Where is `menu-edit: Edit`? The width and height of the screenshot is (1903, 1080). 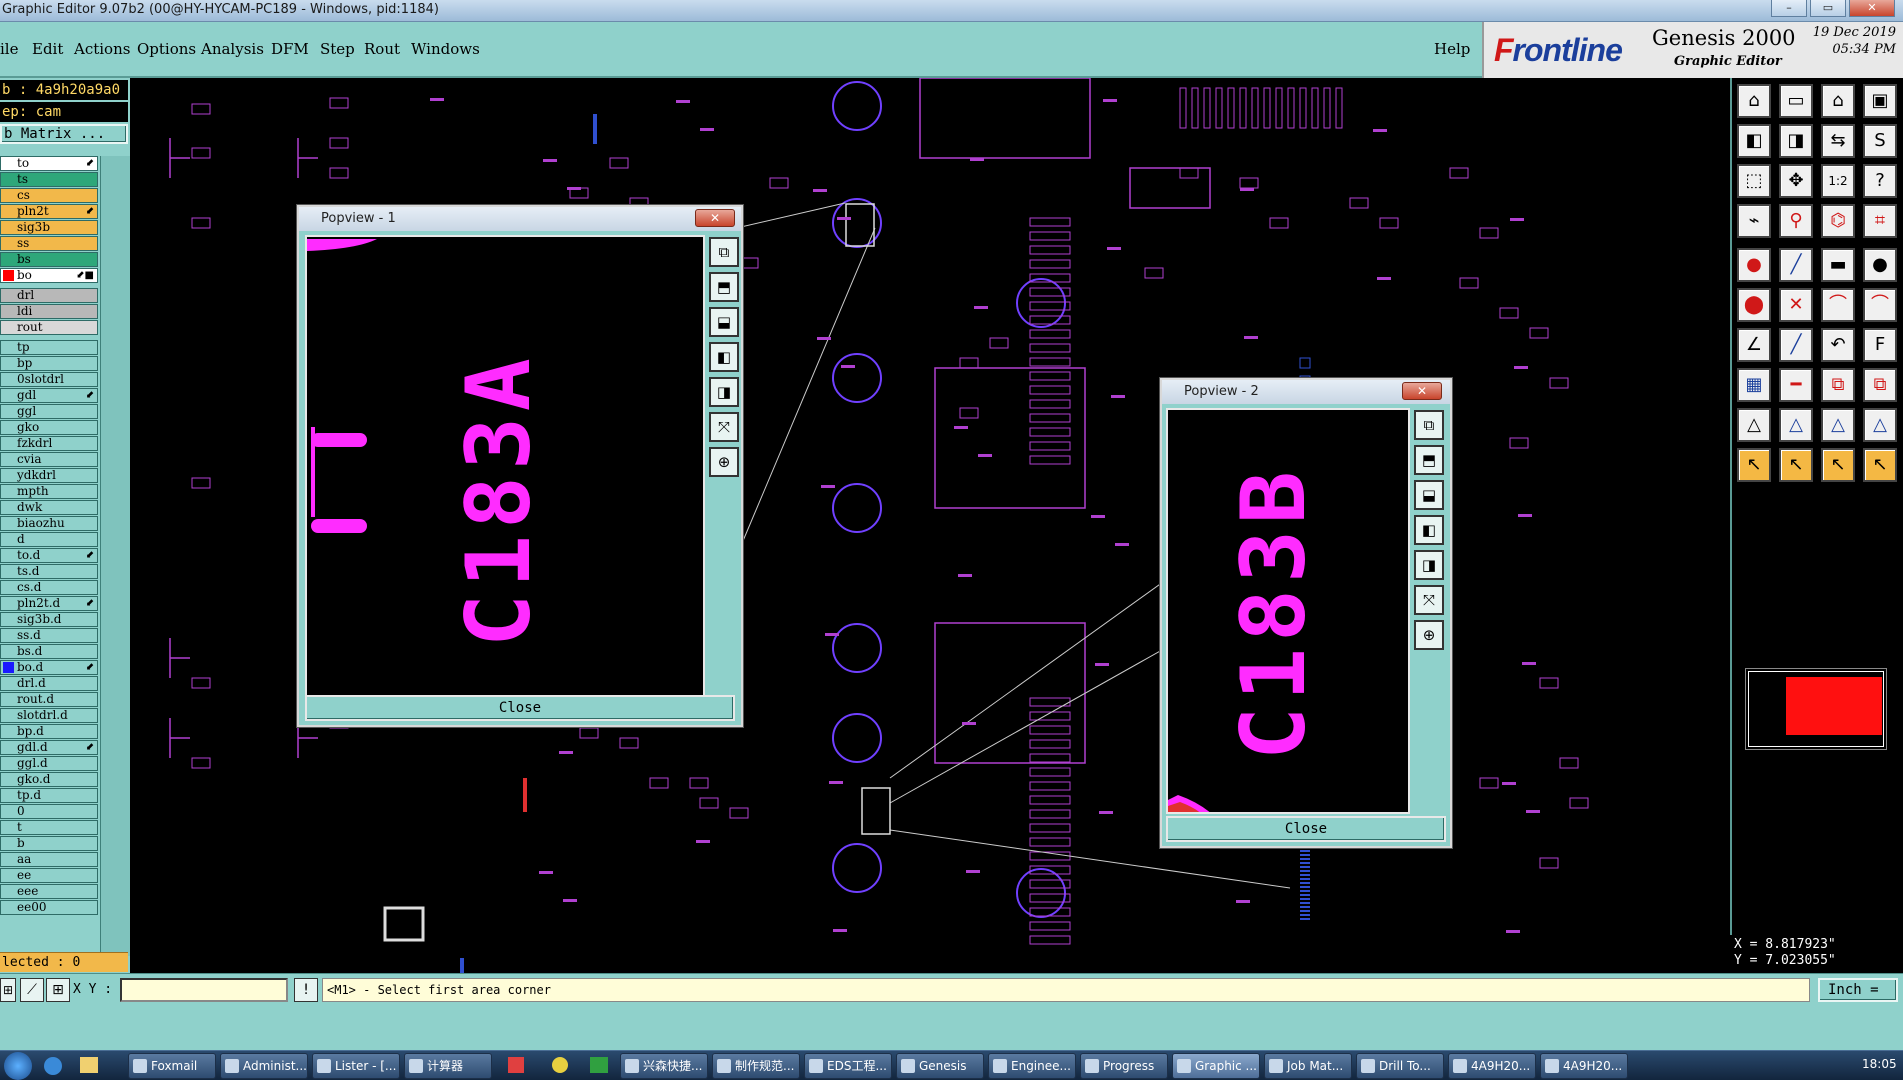
menu-edit: Edit is located at coordinates (47, 49).